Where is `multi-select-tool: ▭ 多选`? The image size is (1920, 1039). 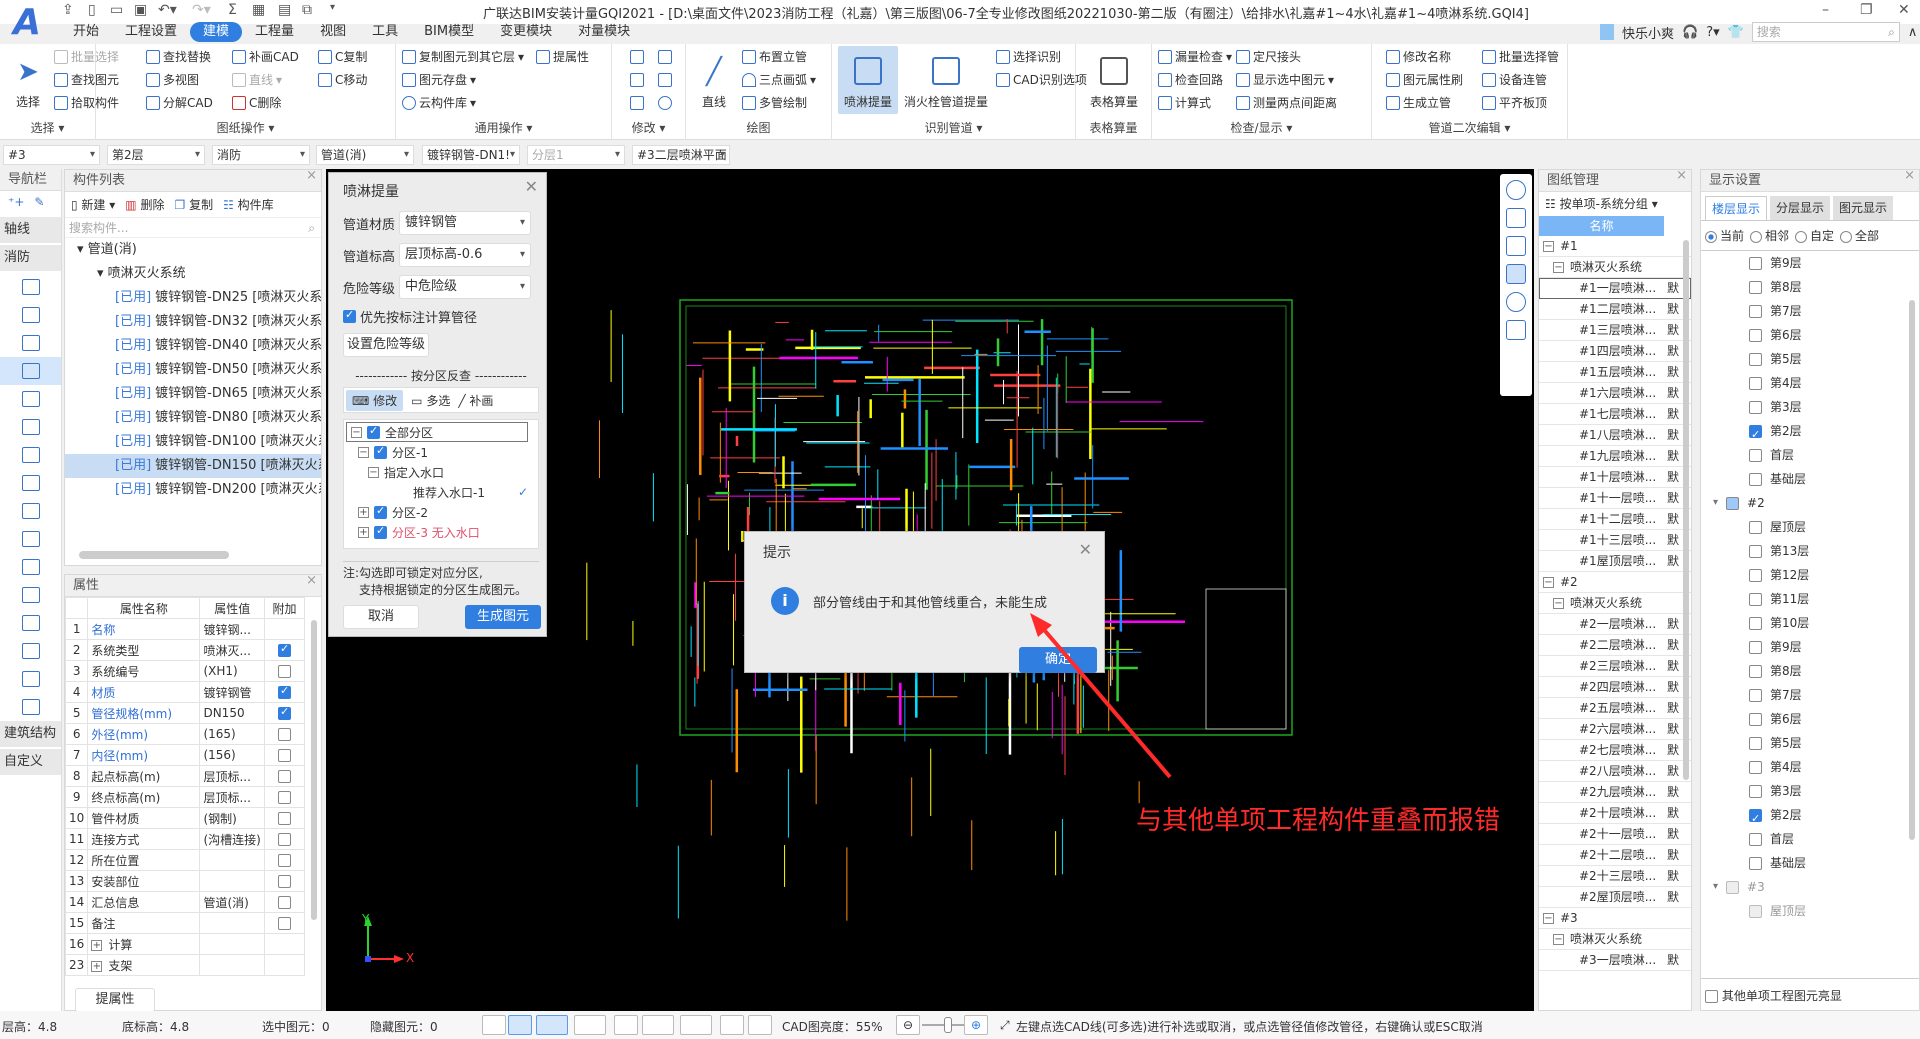
multi-select-tool: ▭ 多选 is located at coordinates (430, 400).